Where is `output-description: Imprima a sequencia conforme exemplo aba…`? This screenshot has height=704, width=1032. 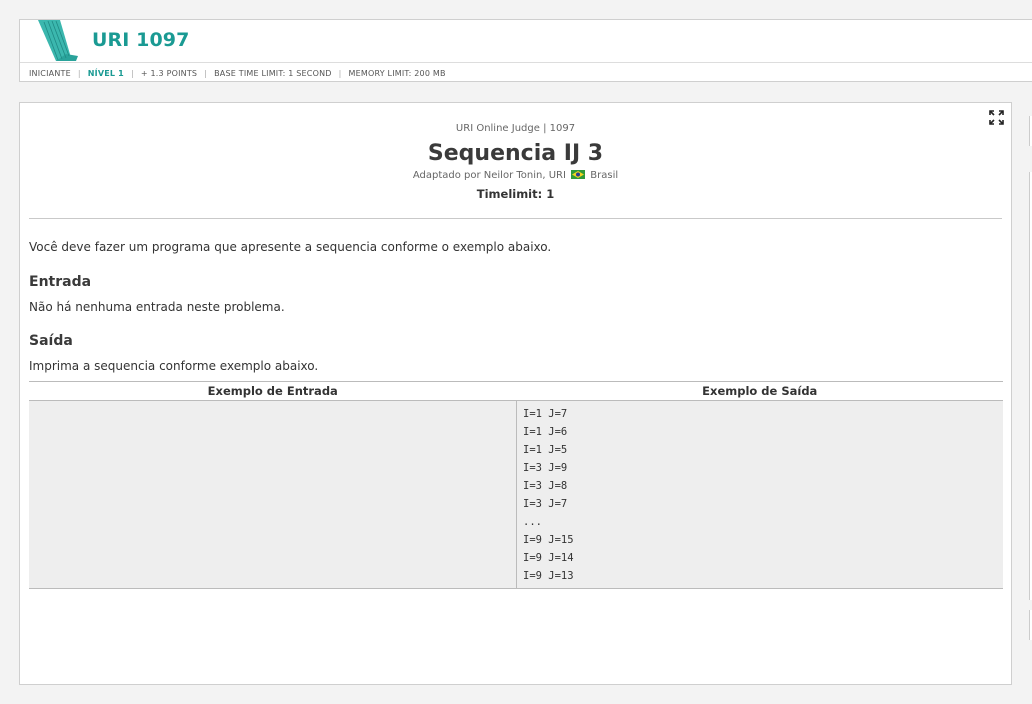 output-description: Imprima a sequencia conforme exemplo aba… is located at coordinates (174, 366).